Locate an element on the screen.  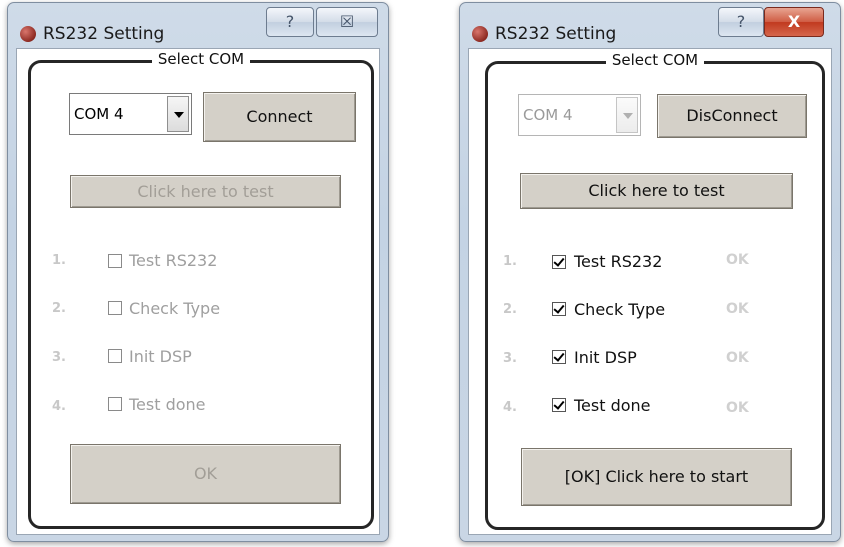
init-dsp-status: OK is located at coordinates (737, 358).